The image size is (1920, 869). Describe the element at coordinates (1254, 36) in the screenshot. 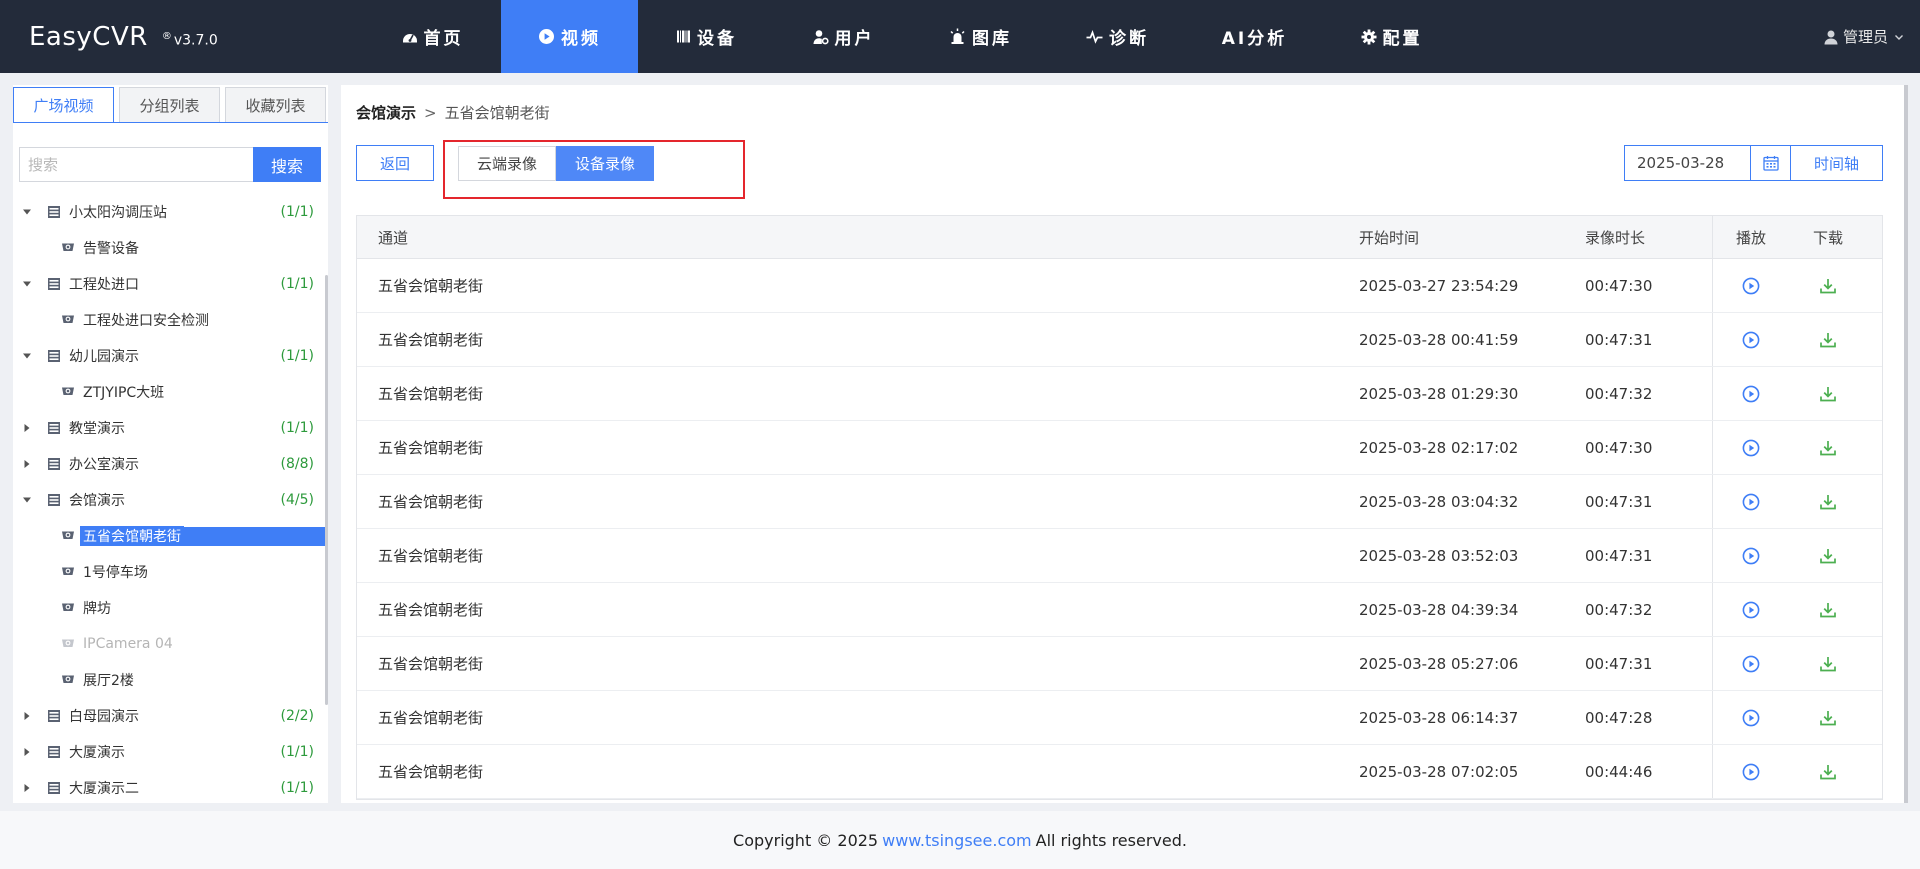

I see `nav-item-6: AI分析` at that location.